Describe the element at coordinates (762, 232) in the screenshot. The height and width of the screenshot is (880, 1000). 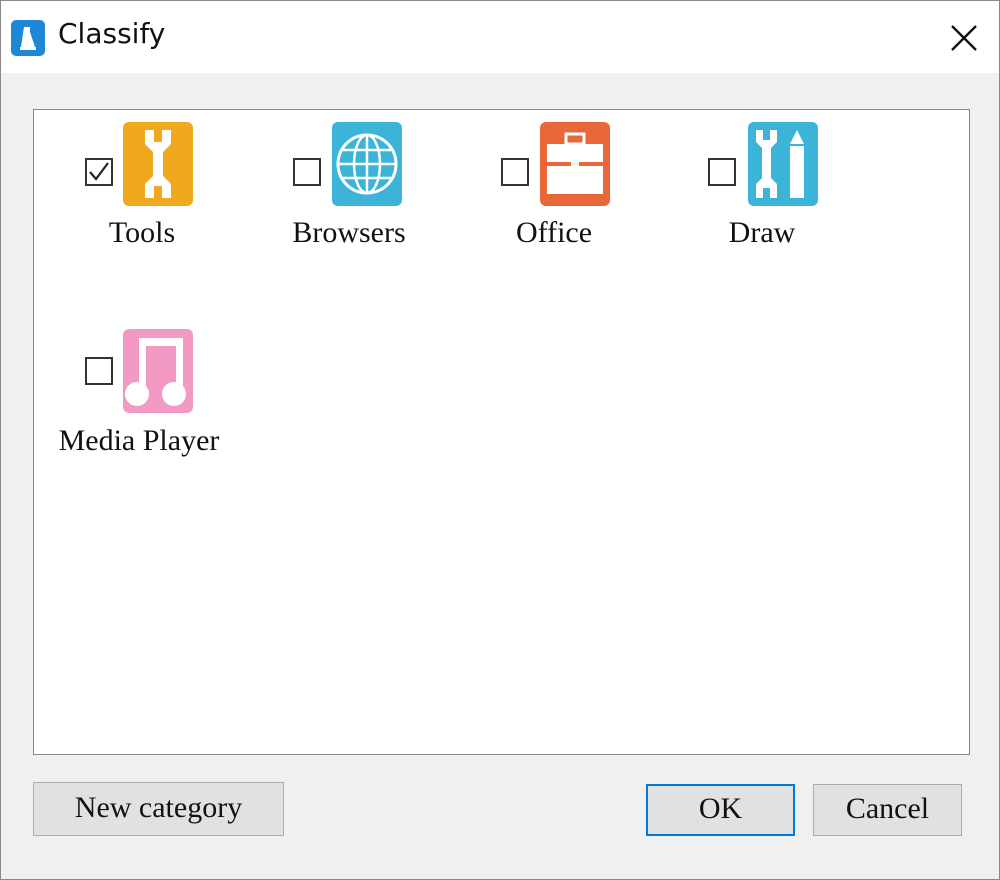
I see `category-label-draw: Draw` at that location.